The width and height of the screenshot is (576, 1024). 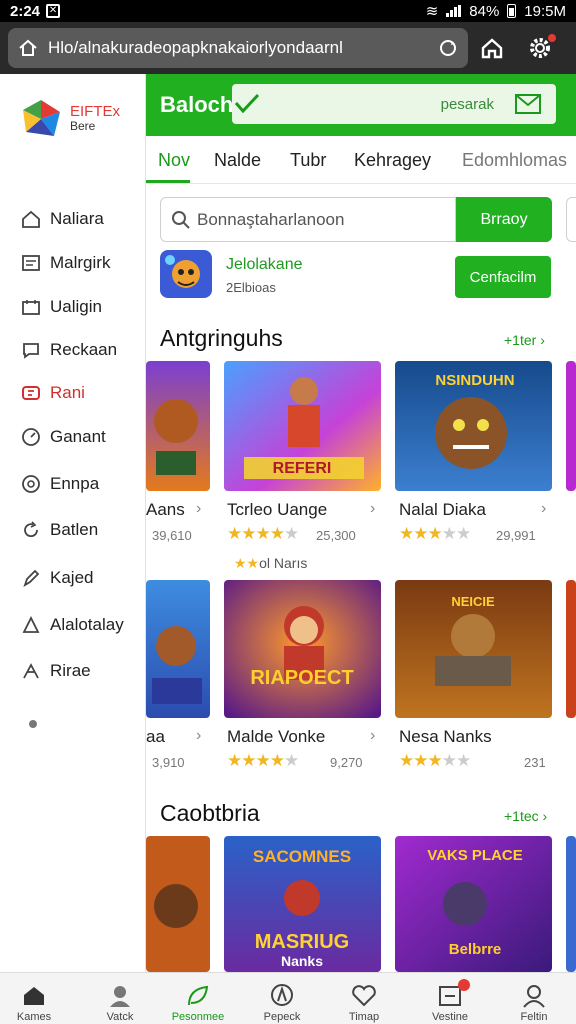 I want to click on settings-button, so click(x=540, y=48).